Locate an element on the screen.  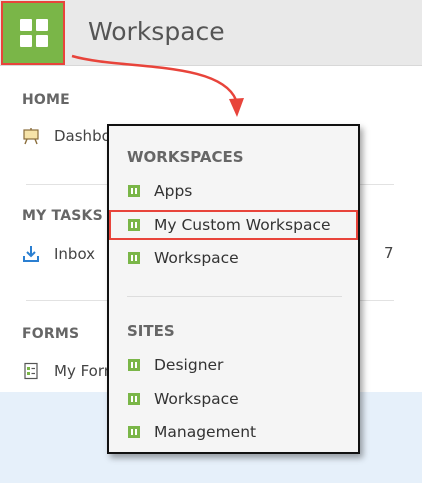
annotation-arrow is located at coordinates (157, 85).